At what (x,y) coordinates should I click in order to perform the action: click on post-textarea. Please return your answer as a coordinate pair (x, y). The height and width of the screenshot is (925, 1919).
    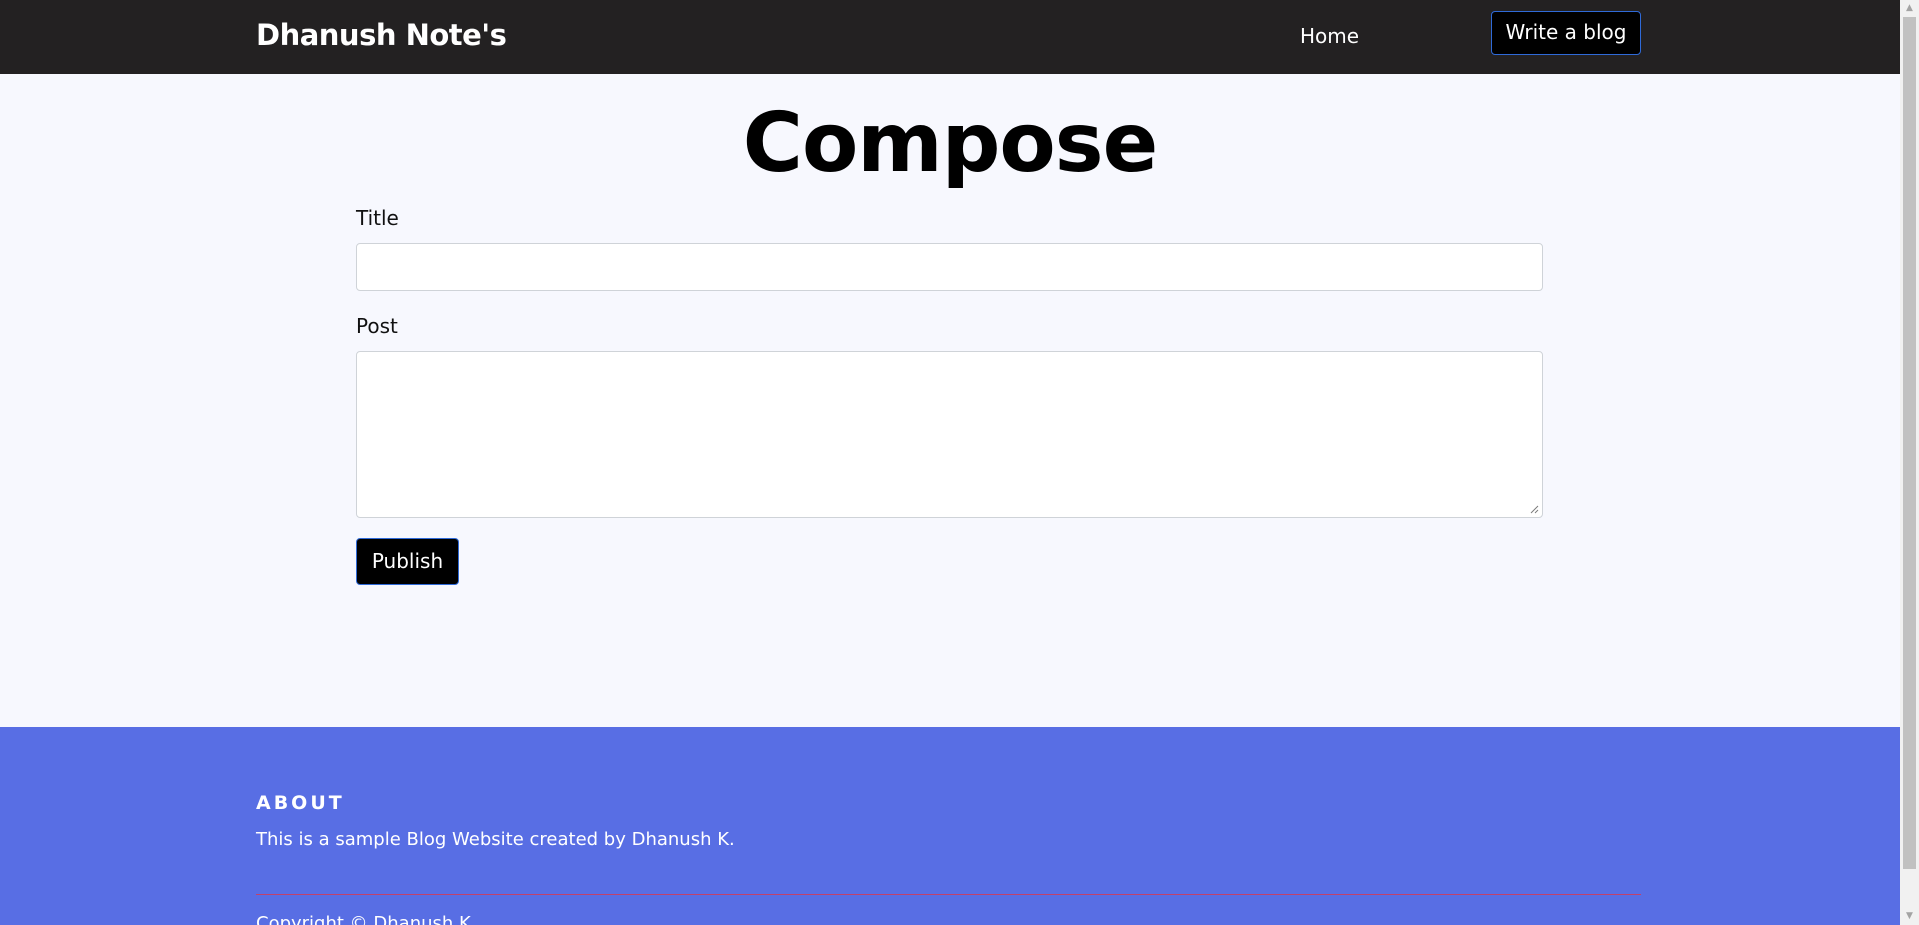
    Looking at the image, I should click on (949, 434).